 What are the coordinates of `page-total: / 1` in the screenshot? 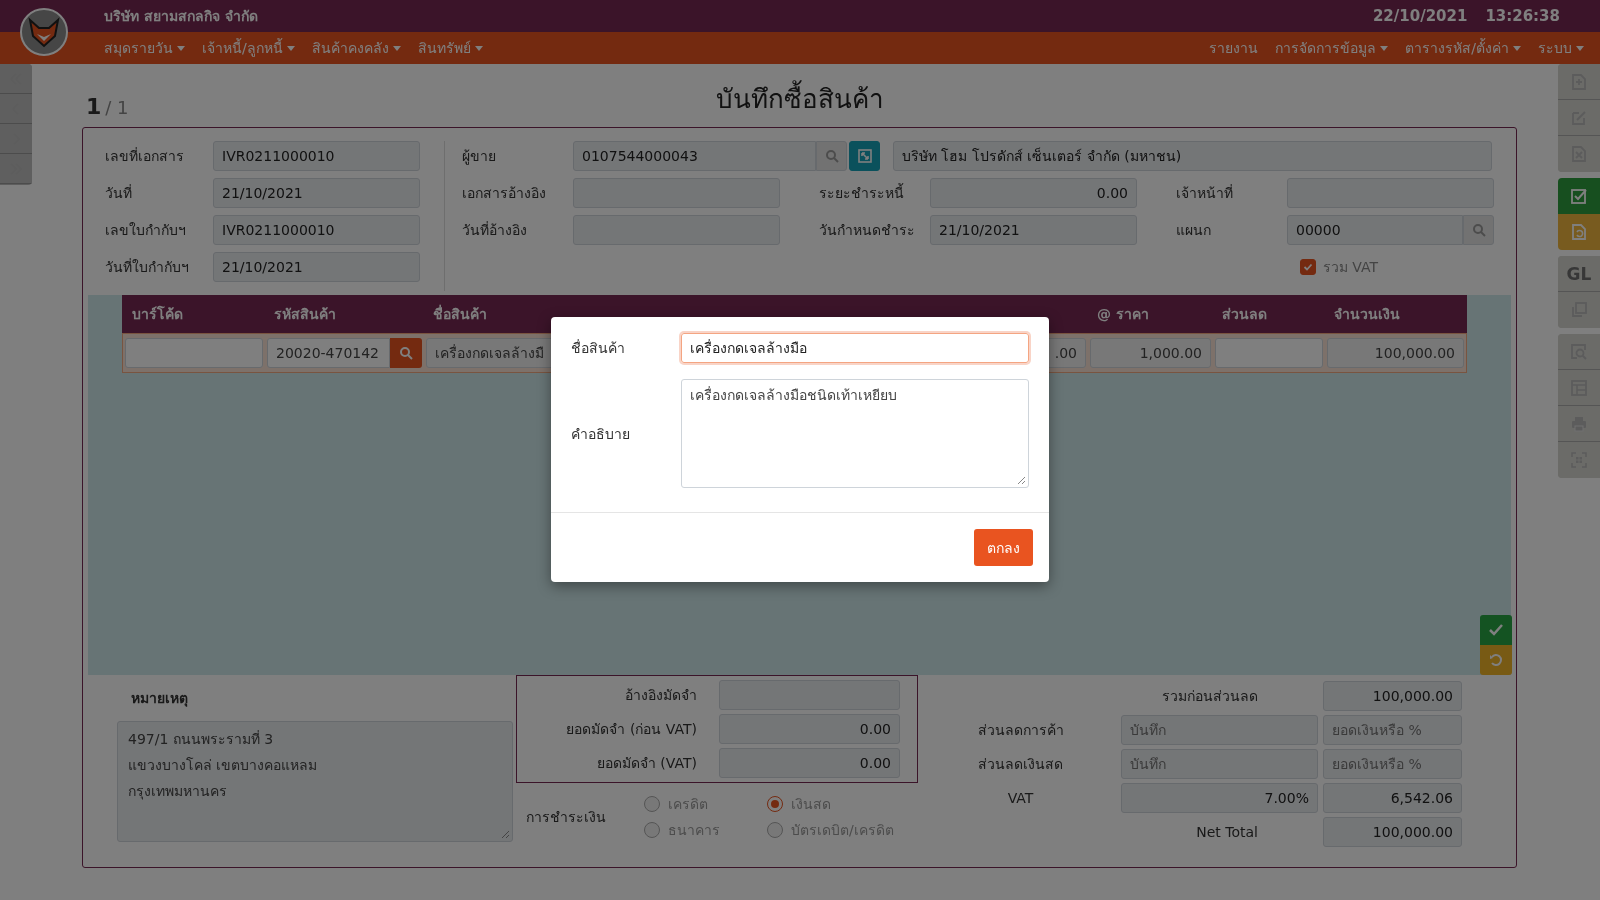 It's located at (117, 107).